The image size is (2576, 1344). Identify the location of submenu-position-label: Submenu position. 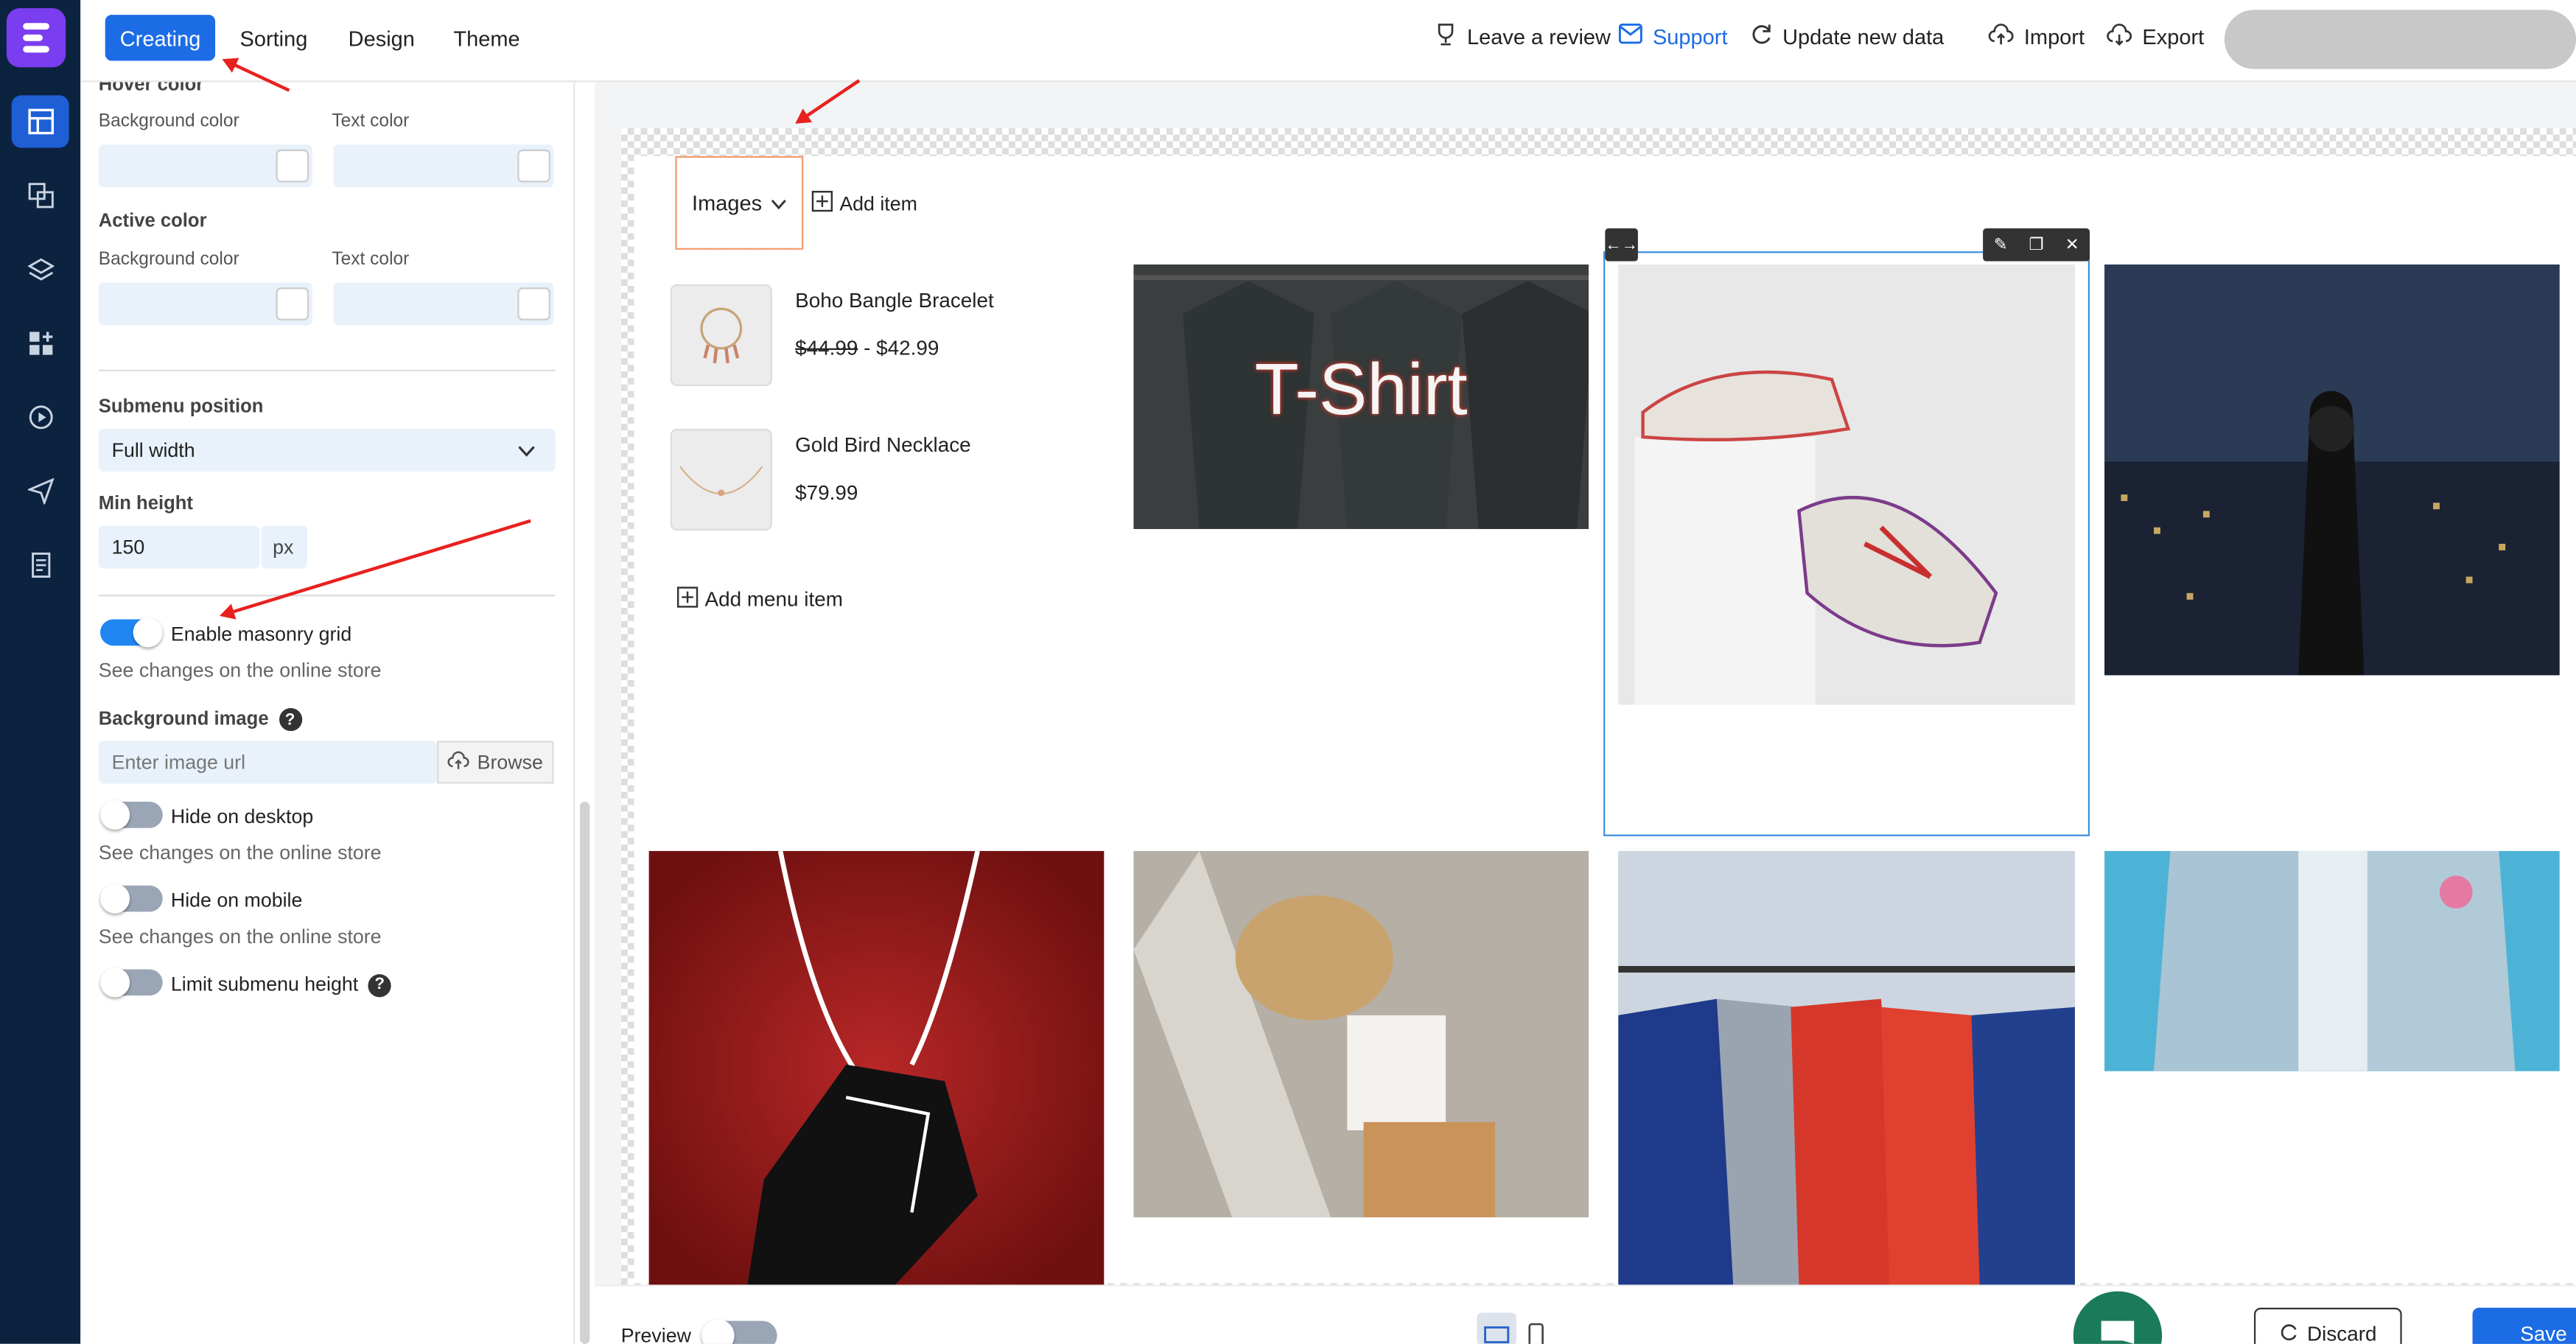
(181, 407).